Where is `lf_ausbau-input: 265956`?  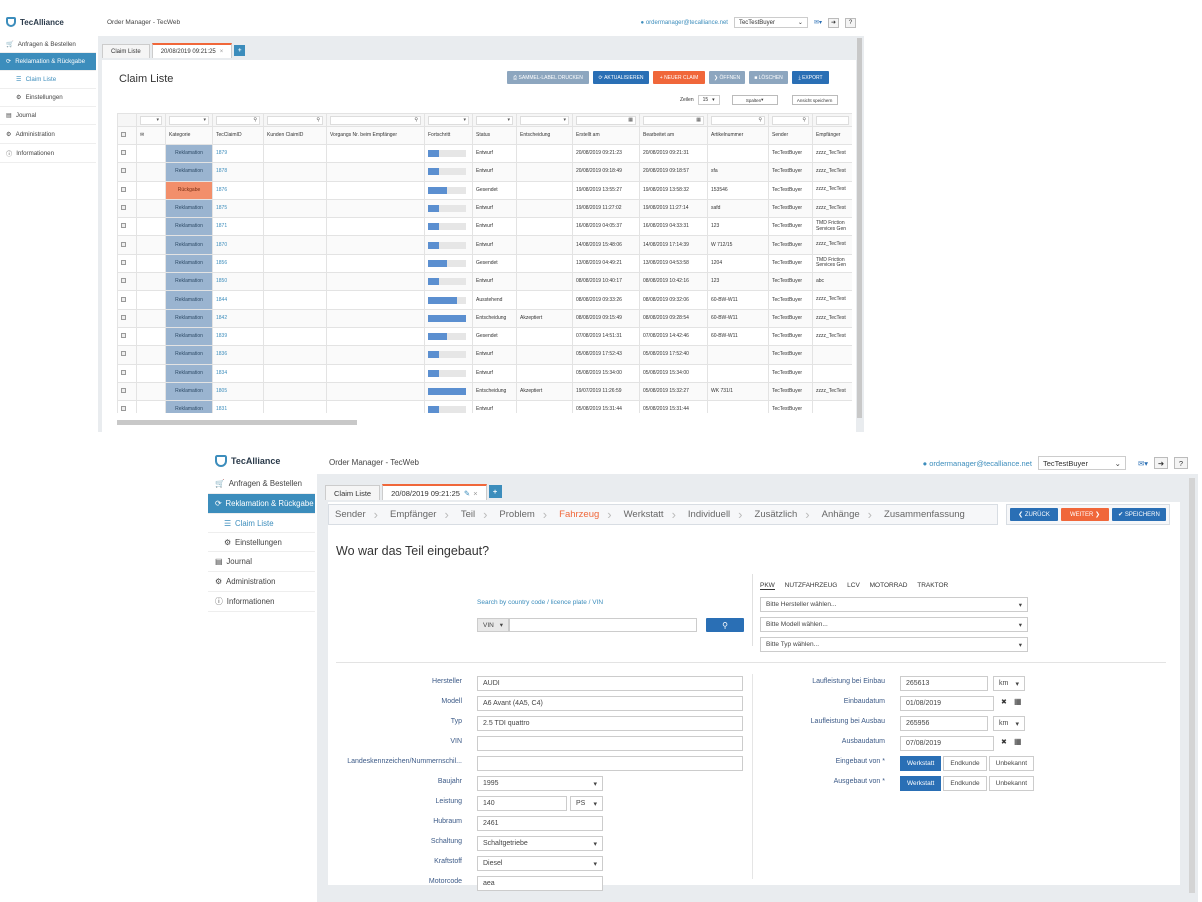 lf_ausbau-input: 265956 is located at coordinates (944, 723).